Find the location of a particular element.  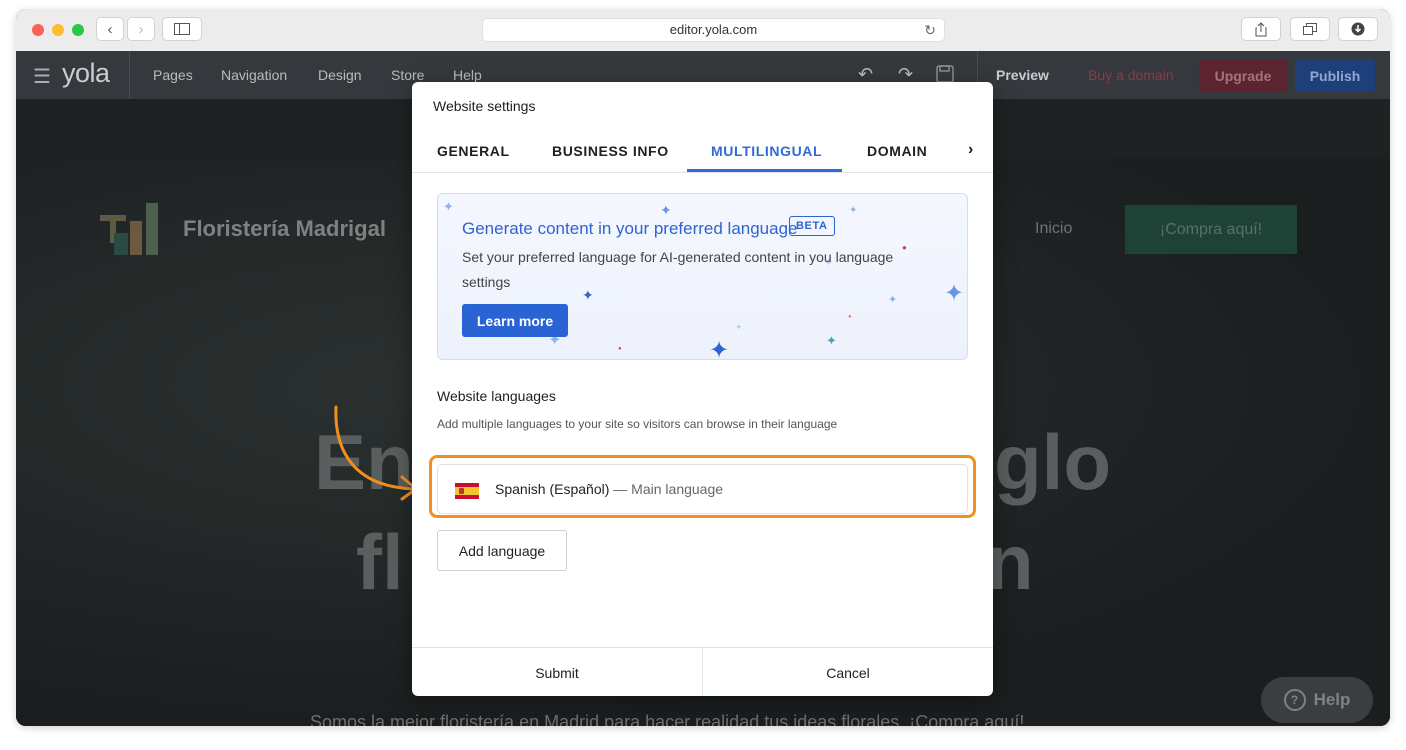

language-label: Spanish (Español) — Main language is located at coordinates (609, 489).